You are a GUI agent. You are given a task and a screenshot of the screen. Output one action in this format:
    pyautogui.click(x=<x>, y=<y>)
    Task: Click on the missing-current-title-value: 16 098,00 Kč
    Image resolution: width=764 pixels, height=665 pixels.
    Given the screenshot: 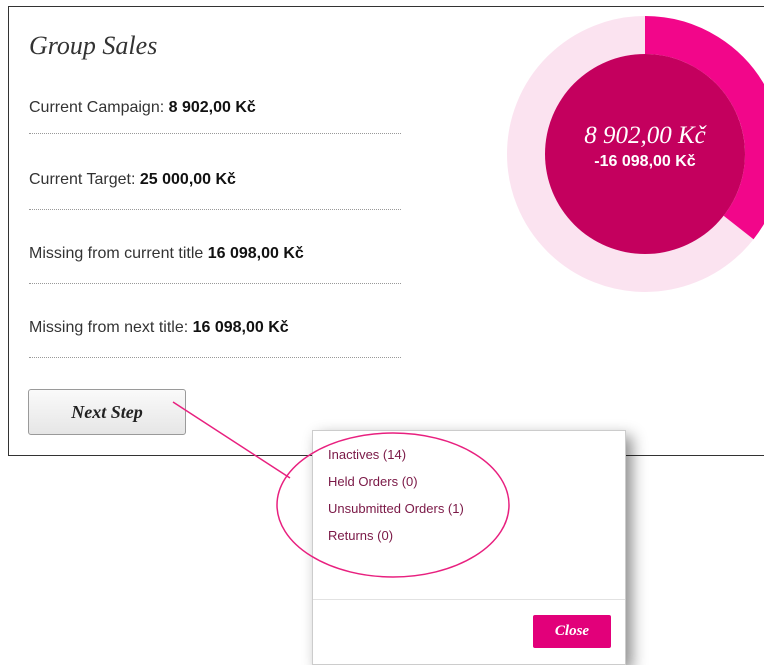 What is the action you would take?
    pyautogui.click(x=255, y=253)
    